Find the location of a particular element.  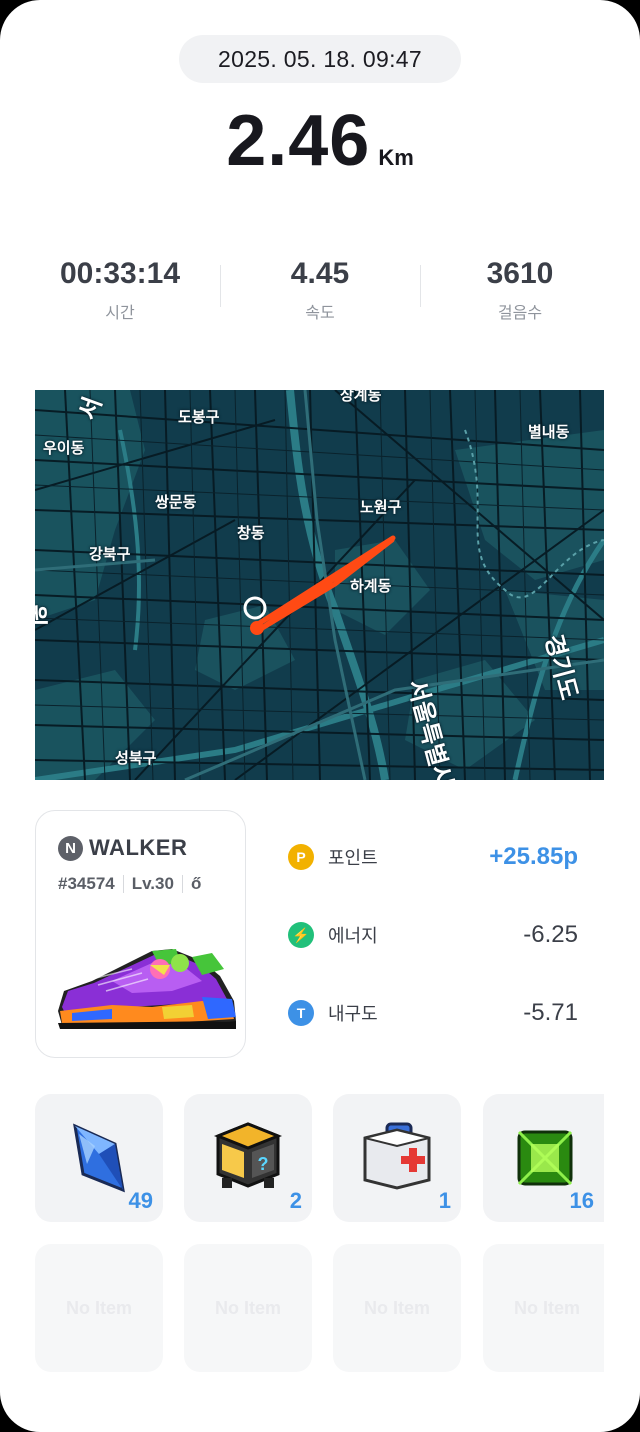

shoe-brand-name: WALKER is located at coordinates (138, 847).